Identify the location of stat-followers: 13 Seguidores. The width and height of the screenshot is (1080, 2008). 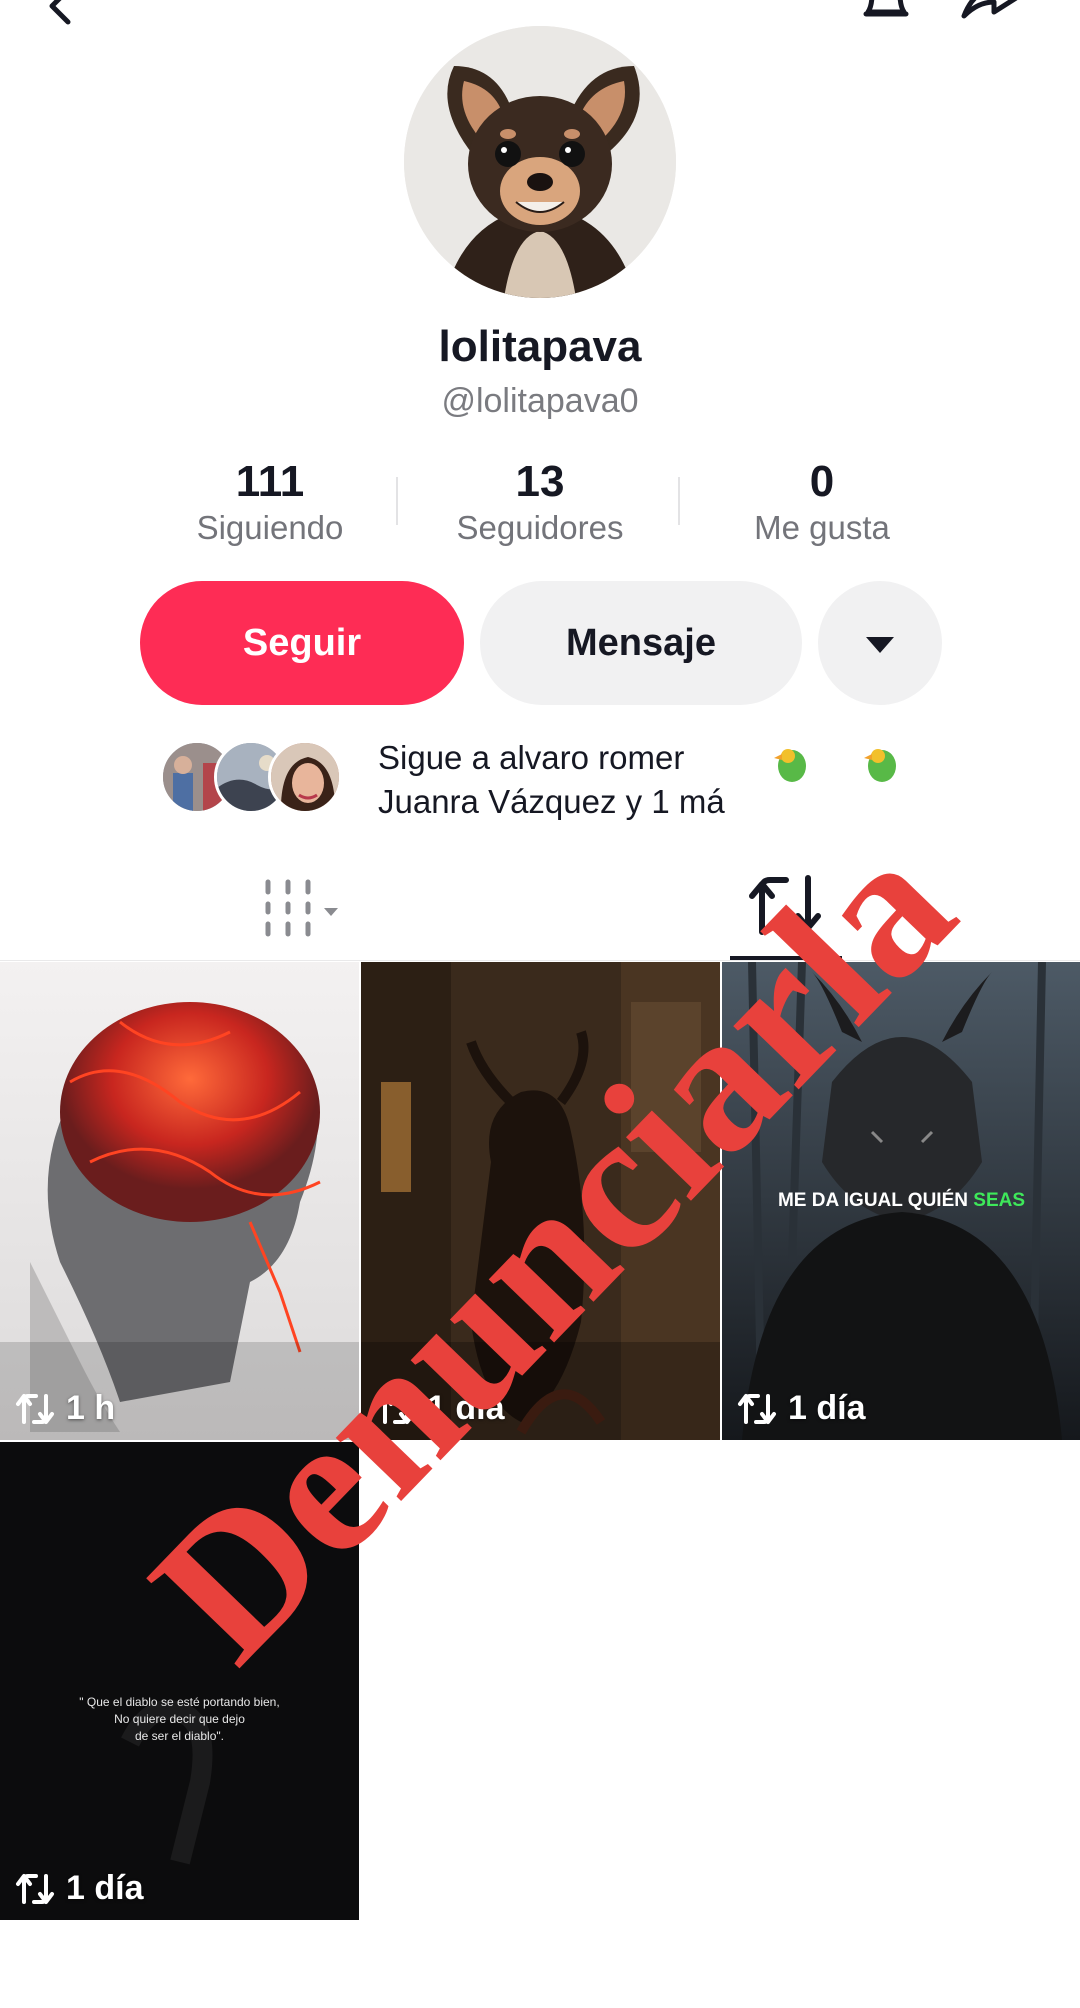
(540, 501).